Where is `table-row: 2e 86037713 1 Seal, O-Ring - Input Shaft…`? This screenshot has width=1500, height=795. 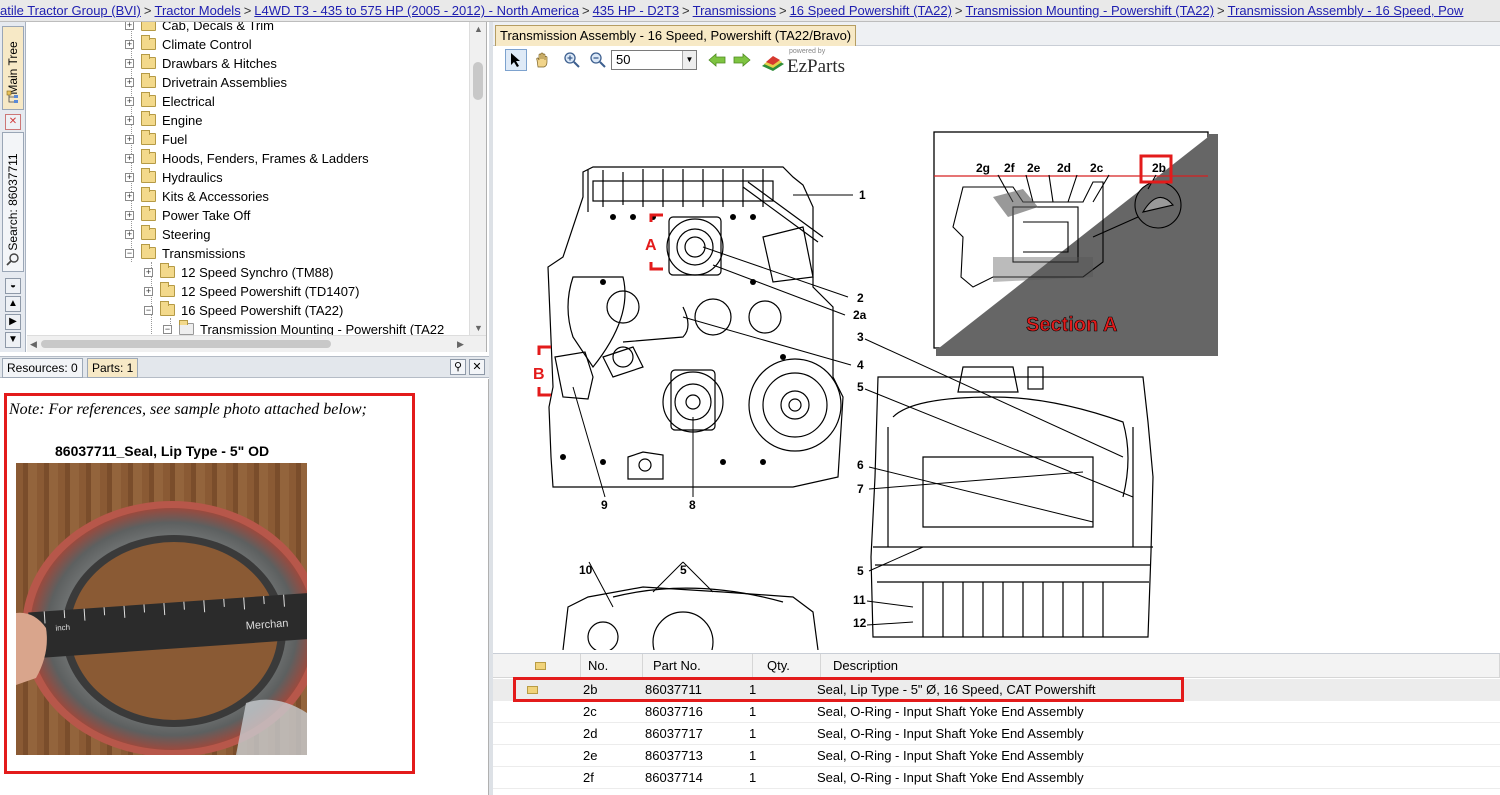 table-row: 2e 86037713 1 Seal, O-Ring - Input Shaft… is located at coordinates (996, 756).